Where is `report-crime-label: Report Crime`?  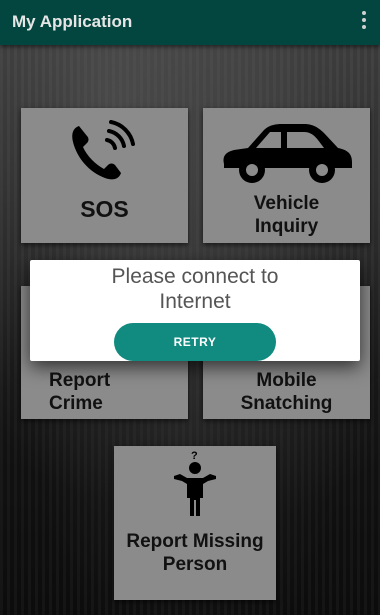
report-crime-label: Report Crime is located at coordinates (80, 392).